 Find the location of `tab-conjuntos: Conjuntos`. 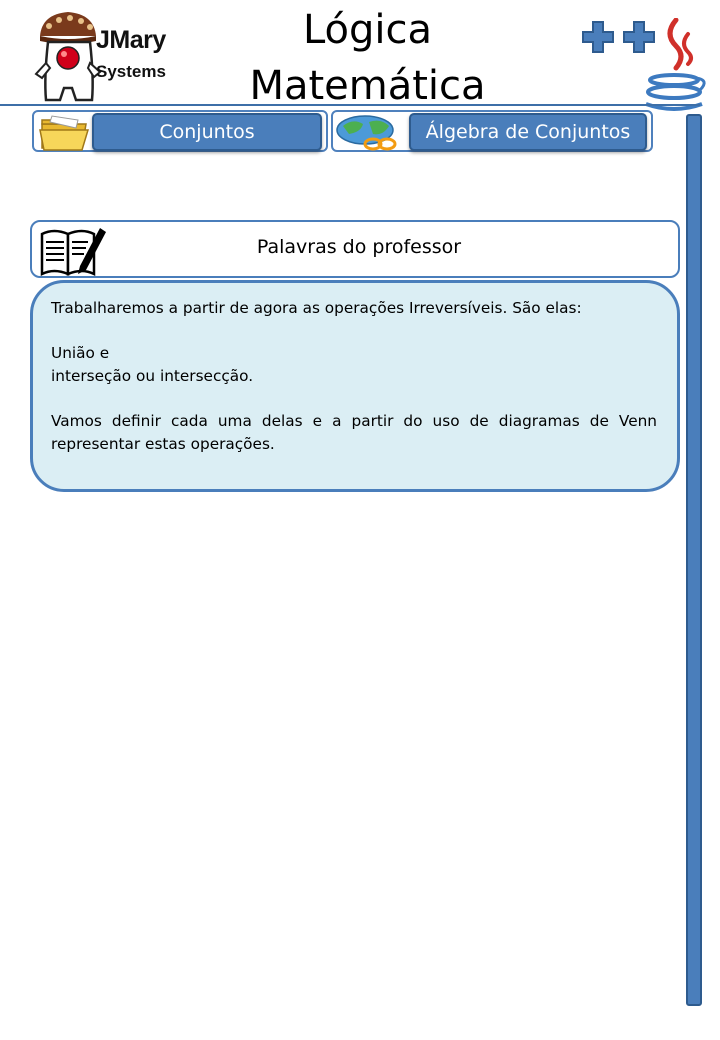

tab-conjuntos: Conjuntos is located at coordinates (180, 131).